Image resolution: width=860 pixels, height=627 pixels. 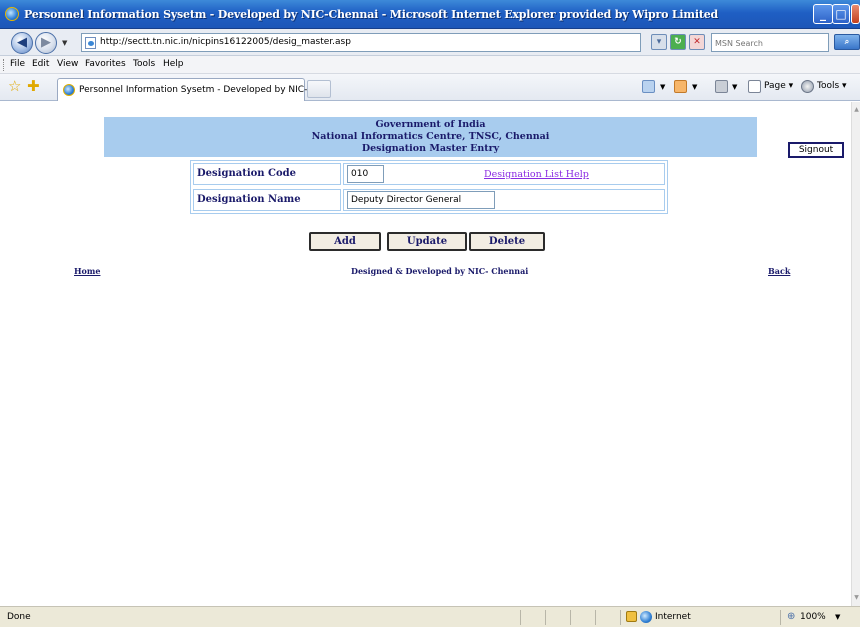 I want to click on add-button: Add, so click(x=345, y=241).